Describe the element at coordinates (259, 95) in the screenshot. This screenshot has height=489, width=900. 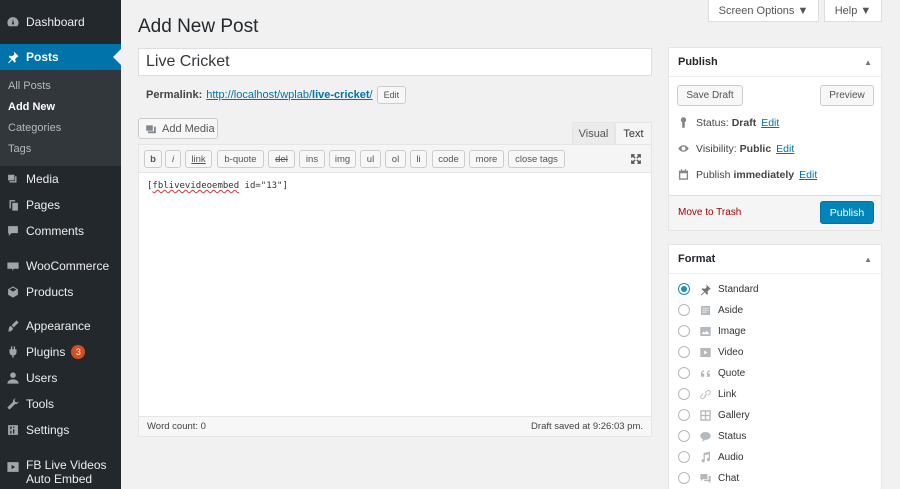
I see `permalink-base: http://localhost/wplab/` at that location.